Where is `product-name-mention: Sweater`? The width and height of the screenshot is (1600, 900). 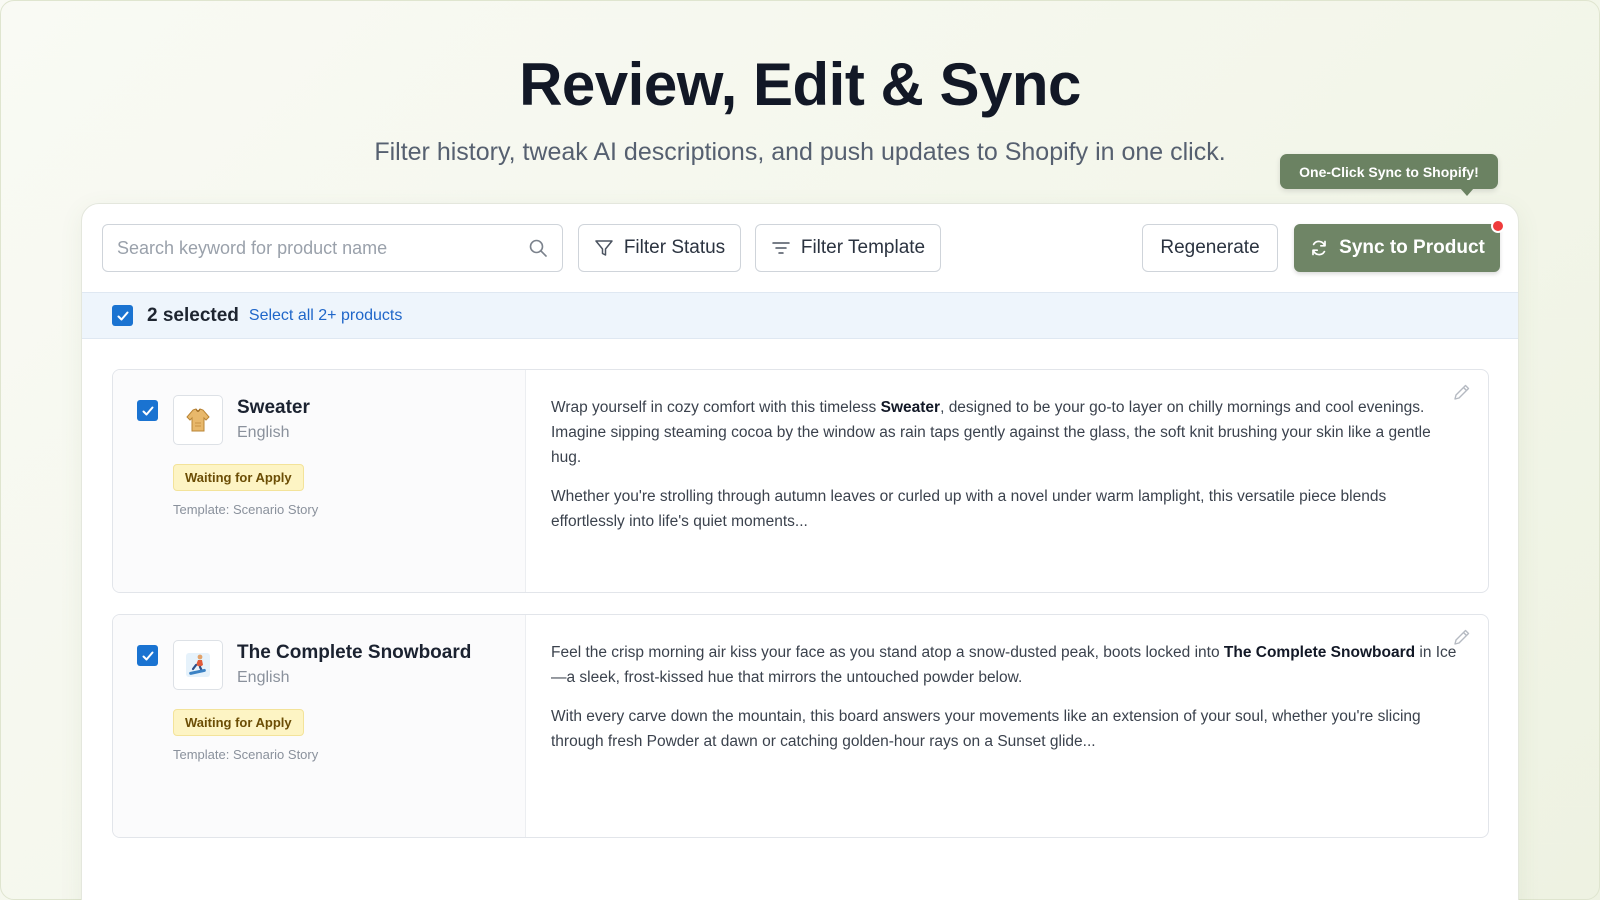
product-name-mention: Sweater is located at coordinates (910, 407).